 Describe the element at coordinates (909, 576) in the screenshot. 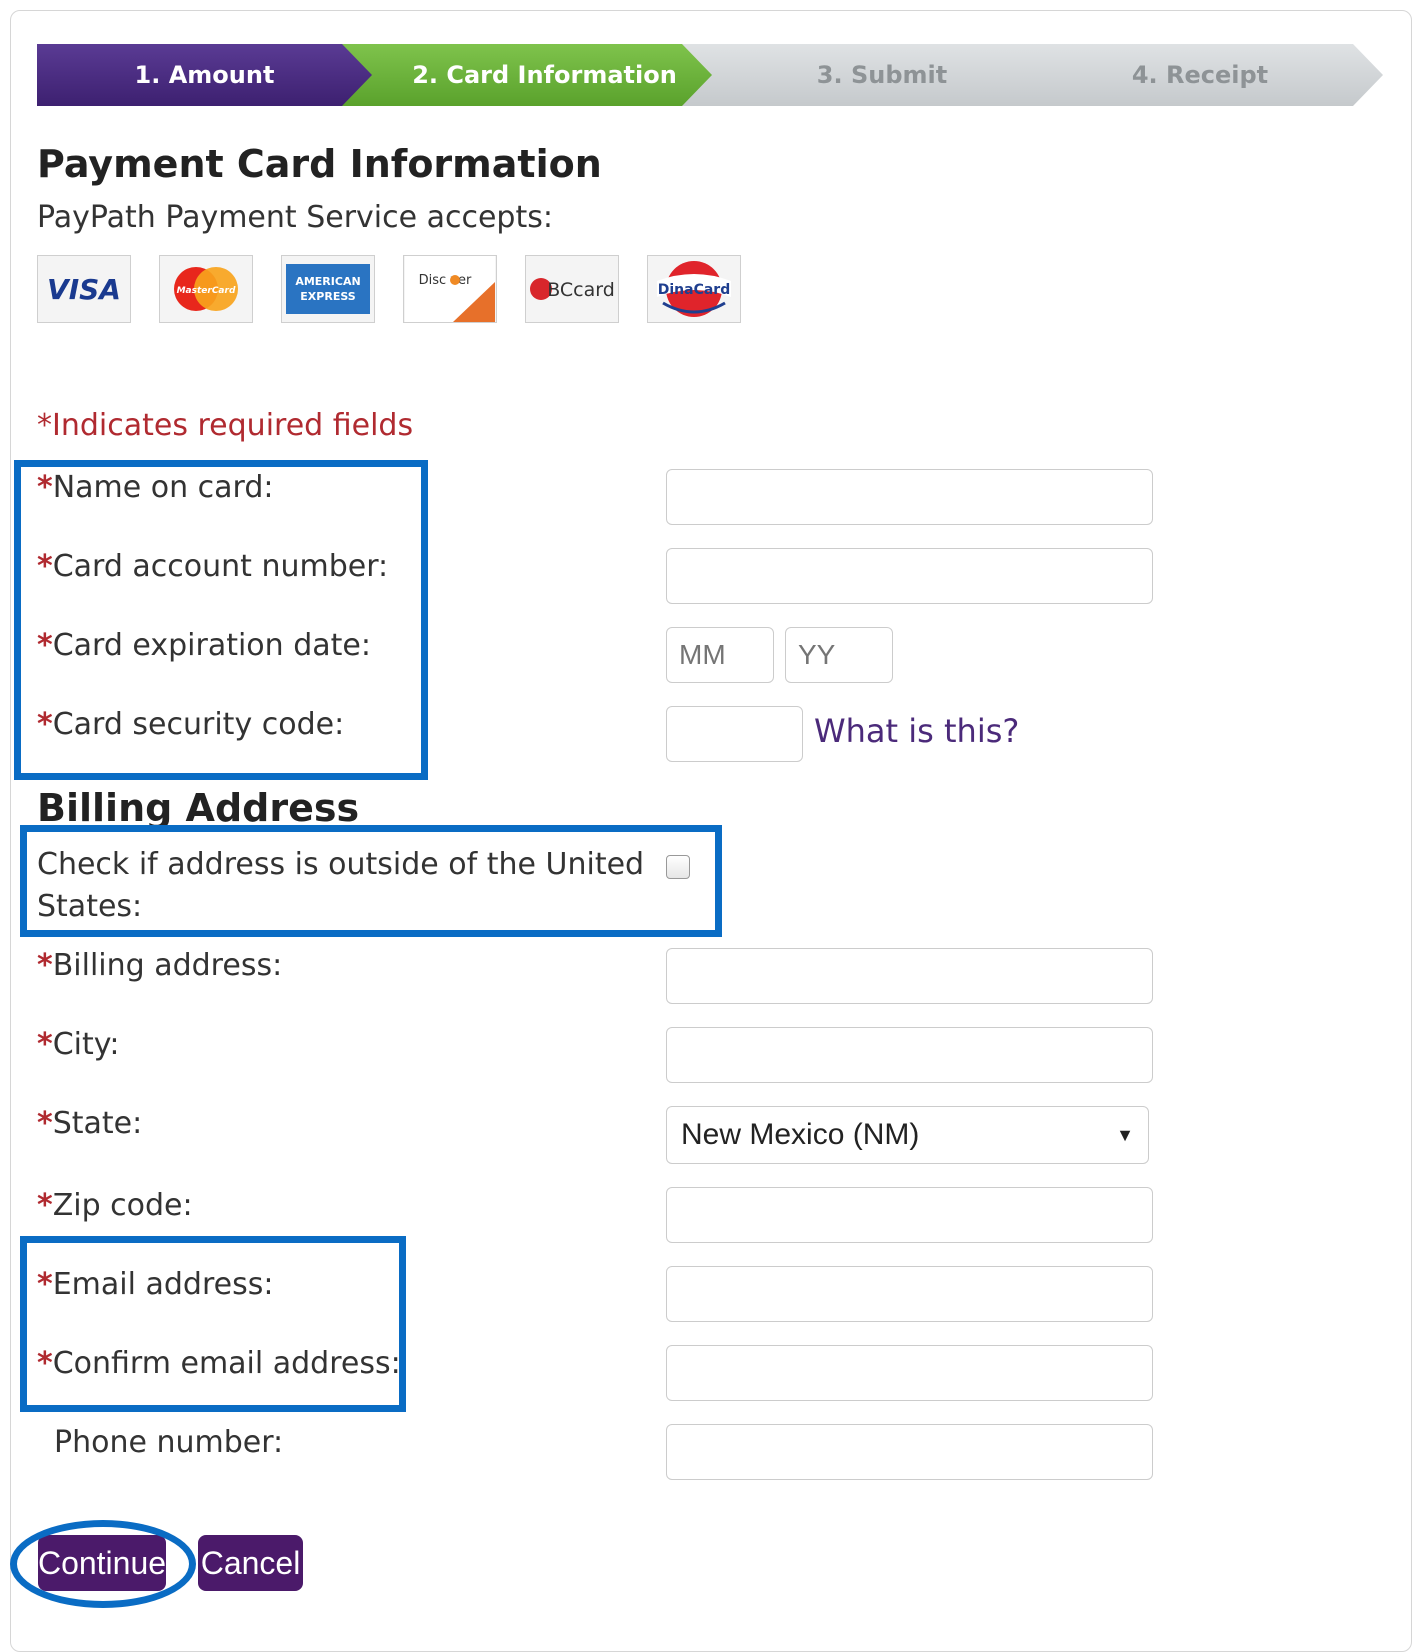

I see `card-number-field` at that location.